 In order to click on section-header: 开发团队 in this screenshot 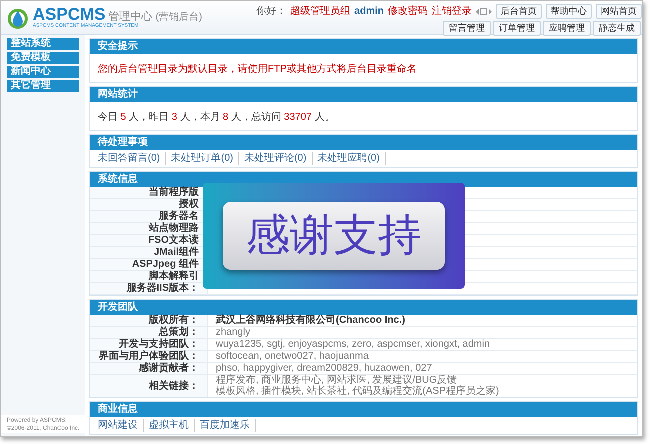, I will do `click(363, 307)`.